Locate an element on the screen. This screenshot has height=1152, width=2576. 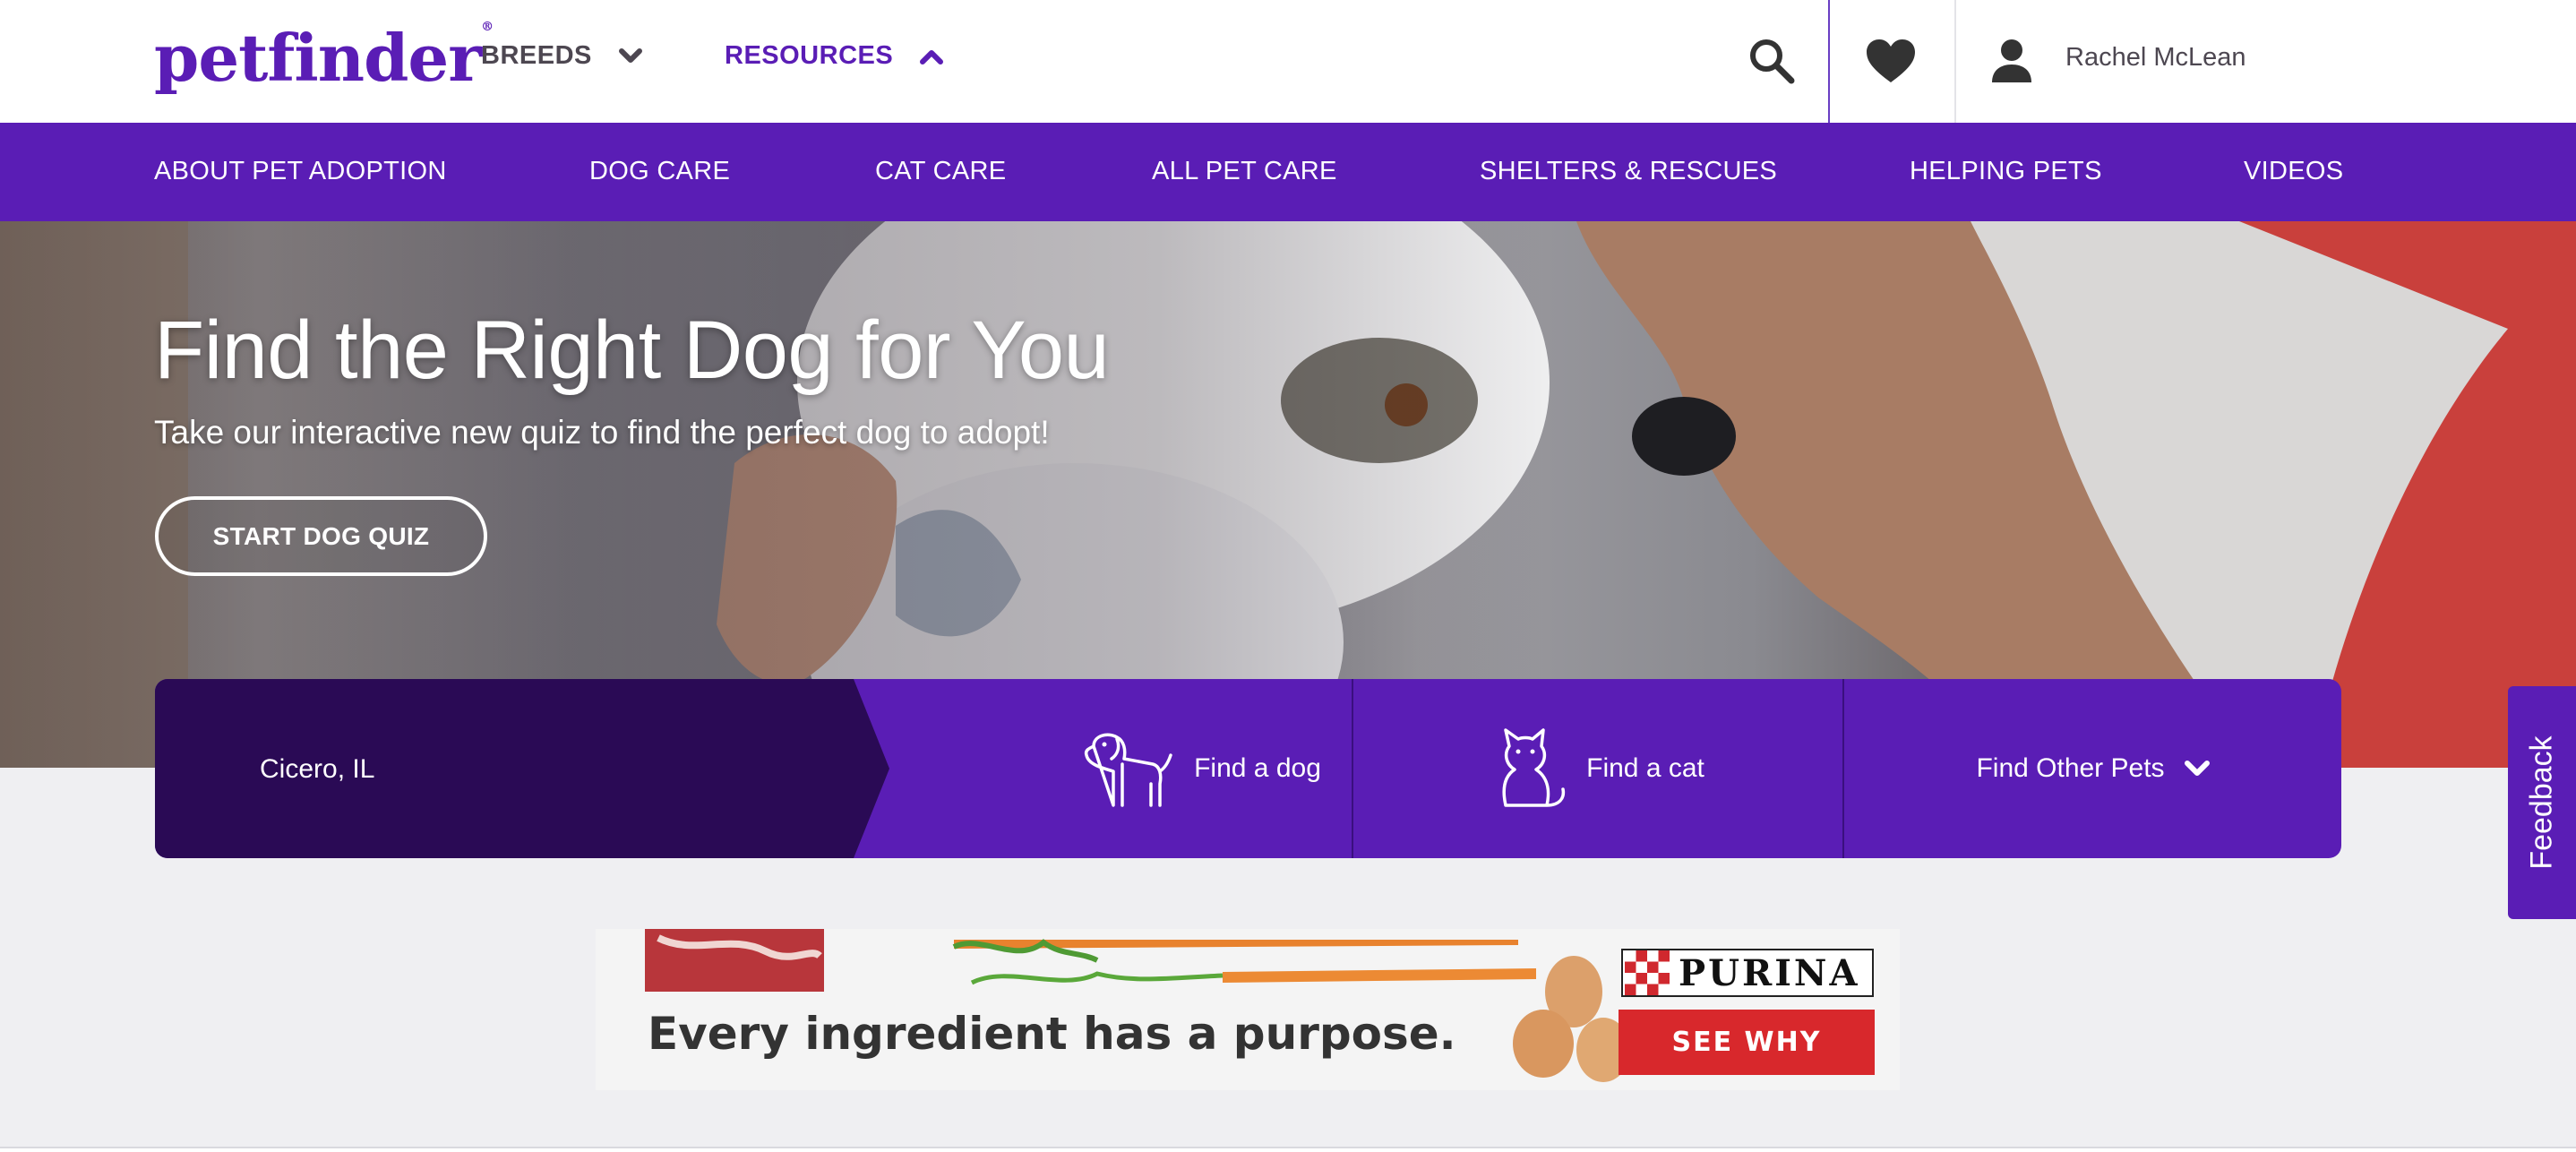
petfinder-logo: petfinder® is located at coordinates (324, 58).